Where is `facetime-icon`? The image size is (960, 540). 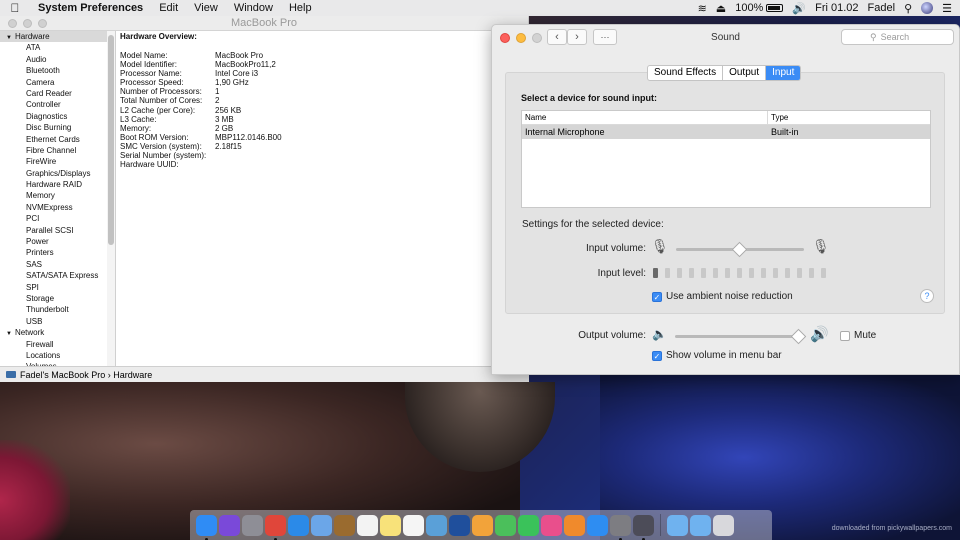 facetime-icon is located at coordinates (528, 525).